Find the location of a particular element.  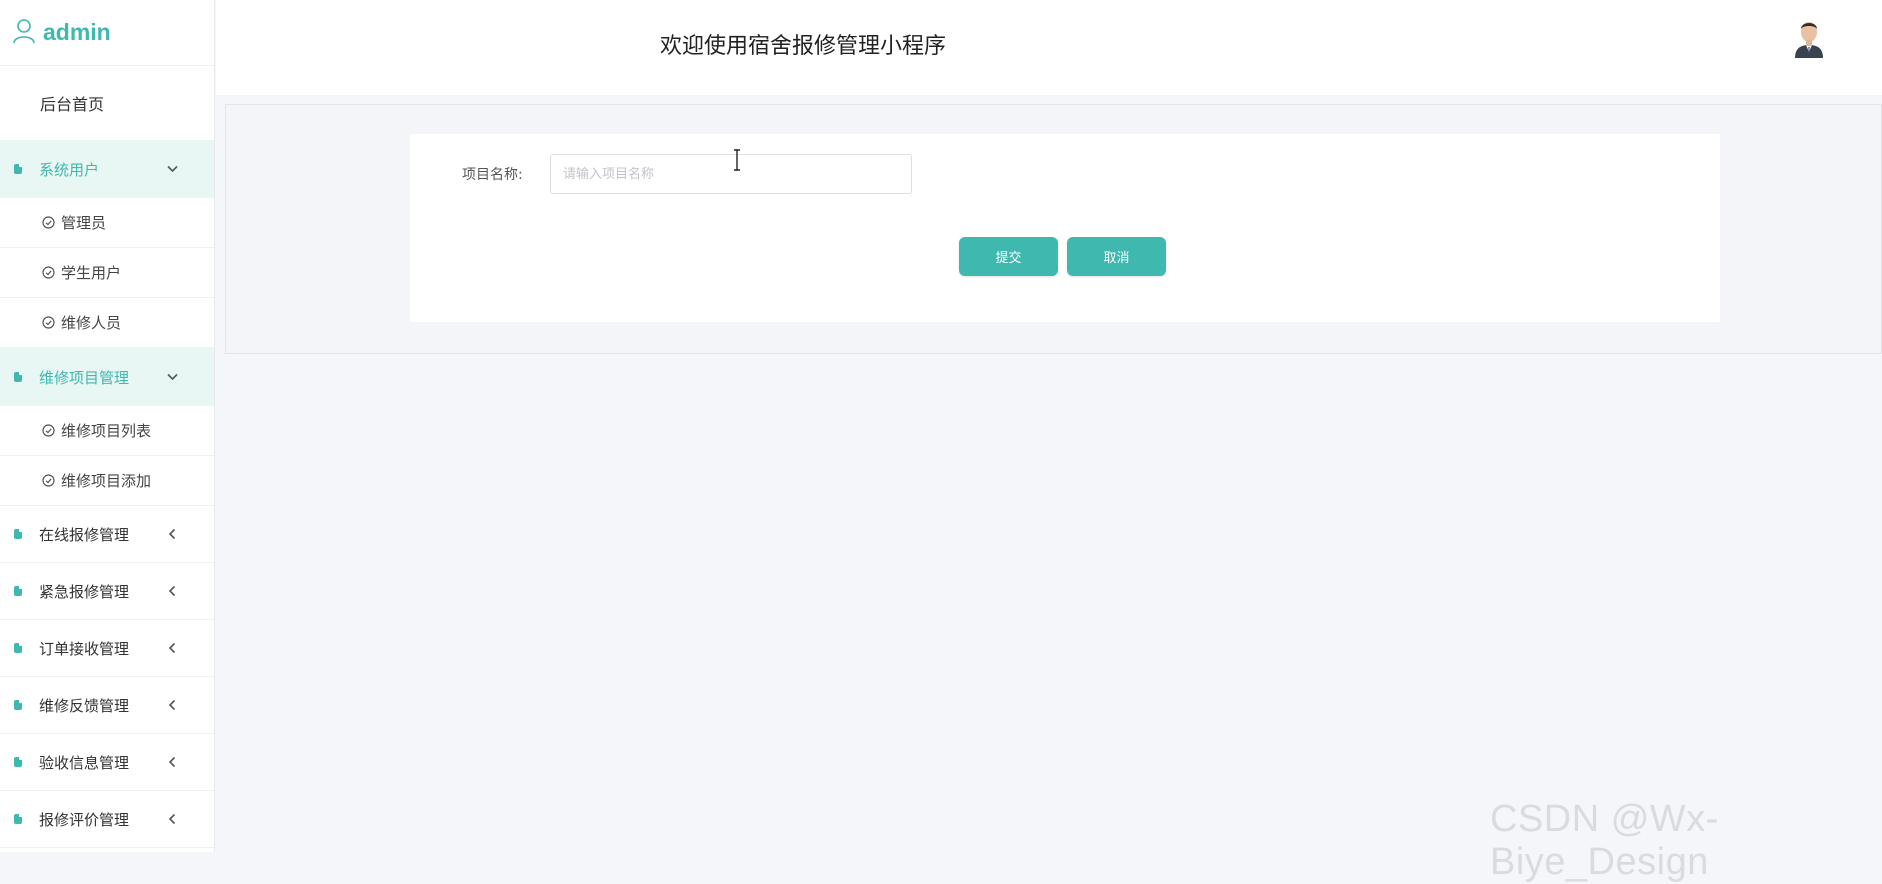

sidebar-group-system-users: 系统用户 is located at coordinates (107, 169).